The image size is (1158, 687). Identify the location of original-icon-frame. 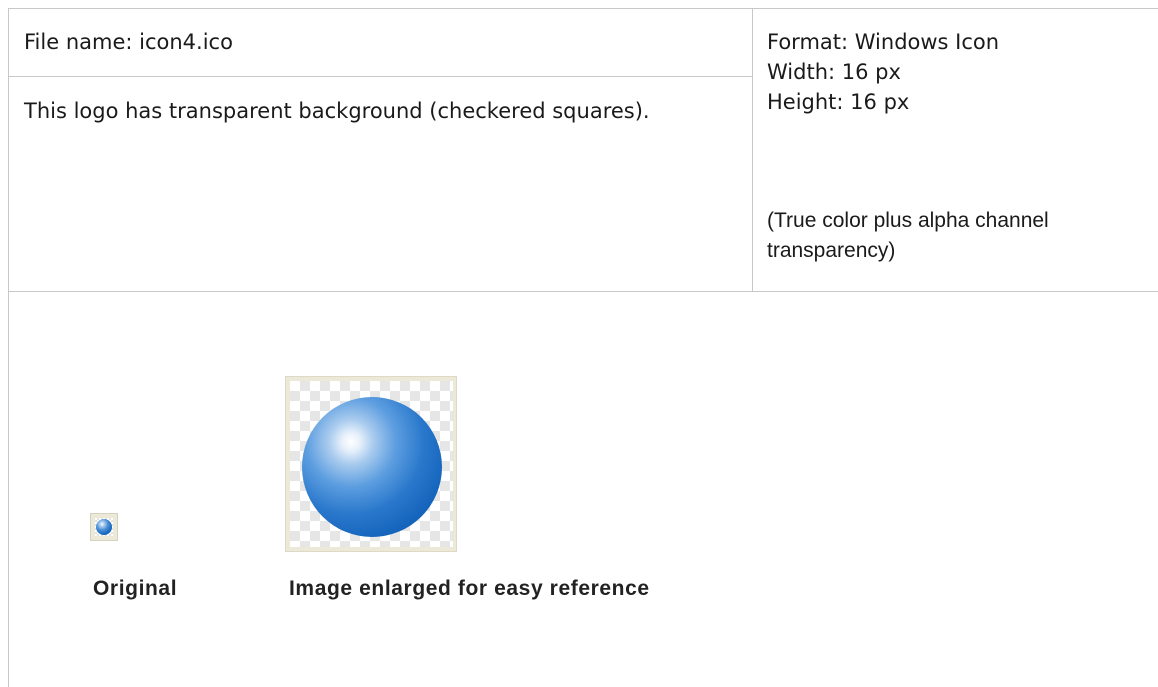
(104, 527).